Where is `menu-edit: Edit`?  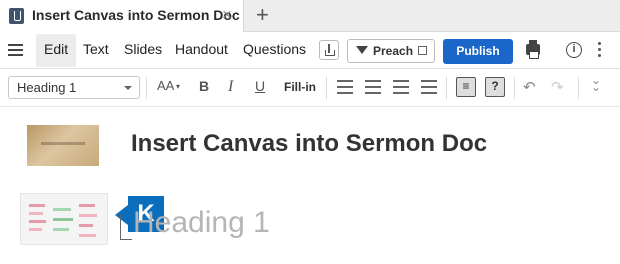 menu-edit: Edit is located at coordinates (56, 50).